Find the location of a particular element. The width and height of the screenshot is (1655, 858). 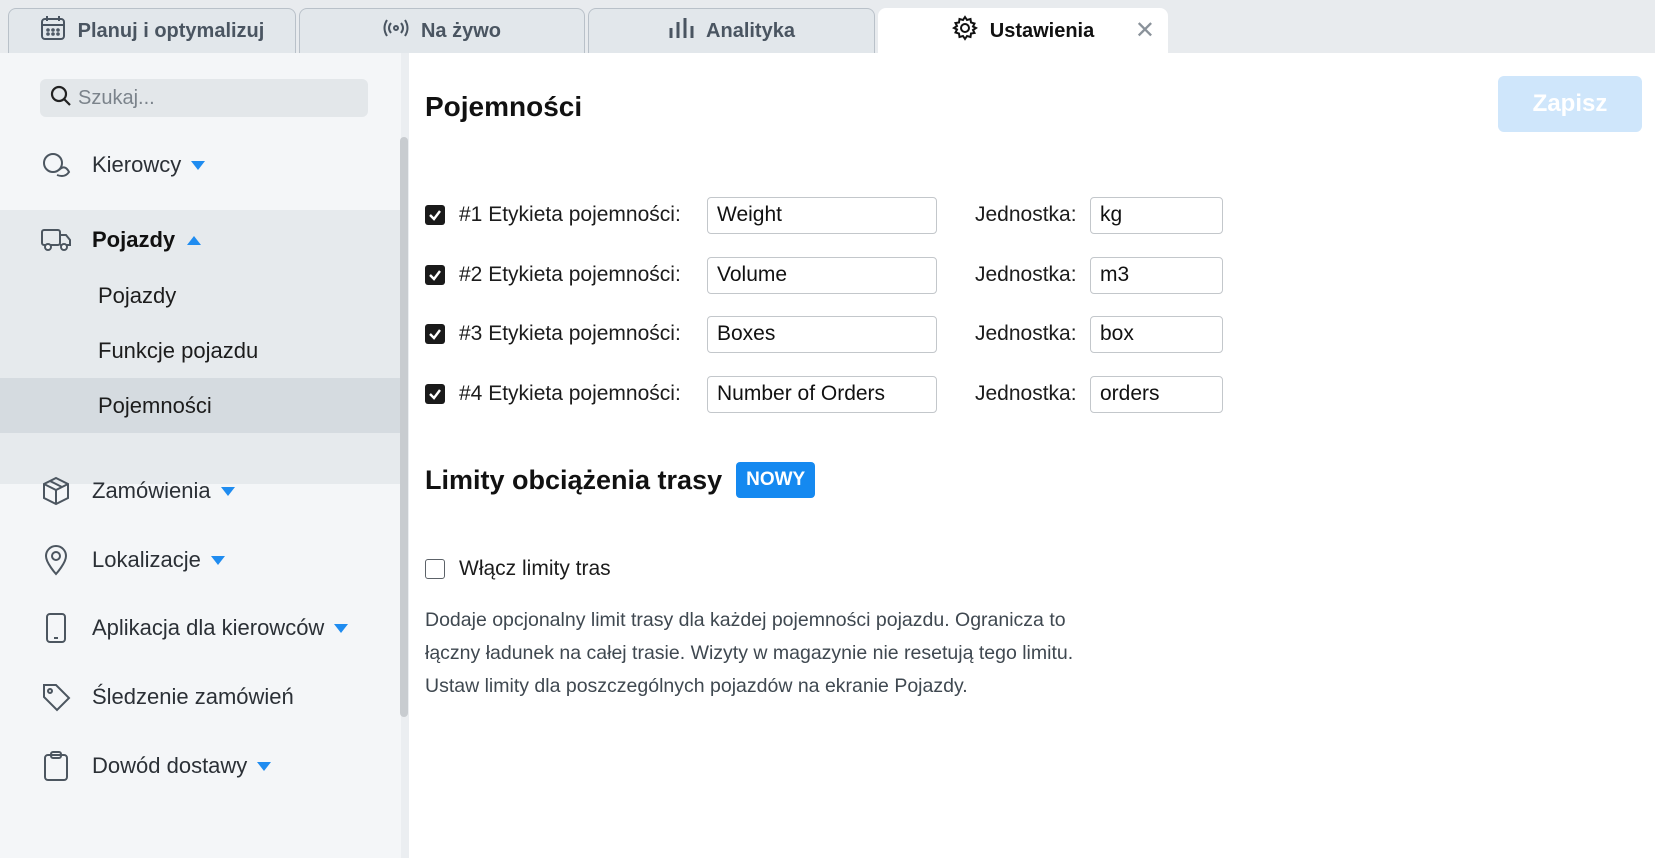

package-icon is located at coordinates (56, 491).